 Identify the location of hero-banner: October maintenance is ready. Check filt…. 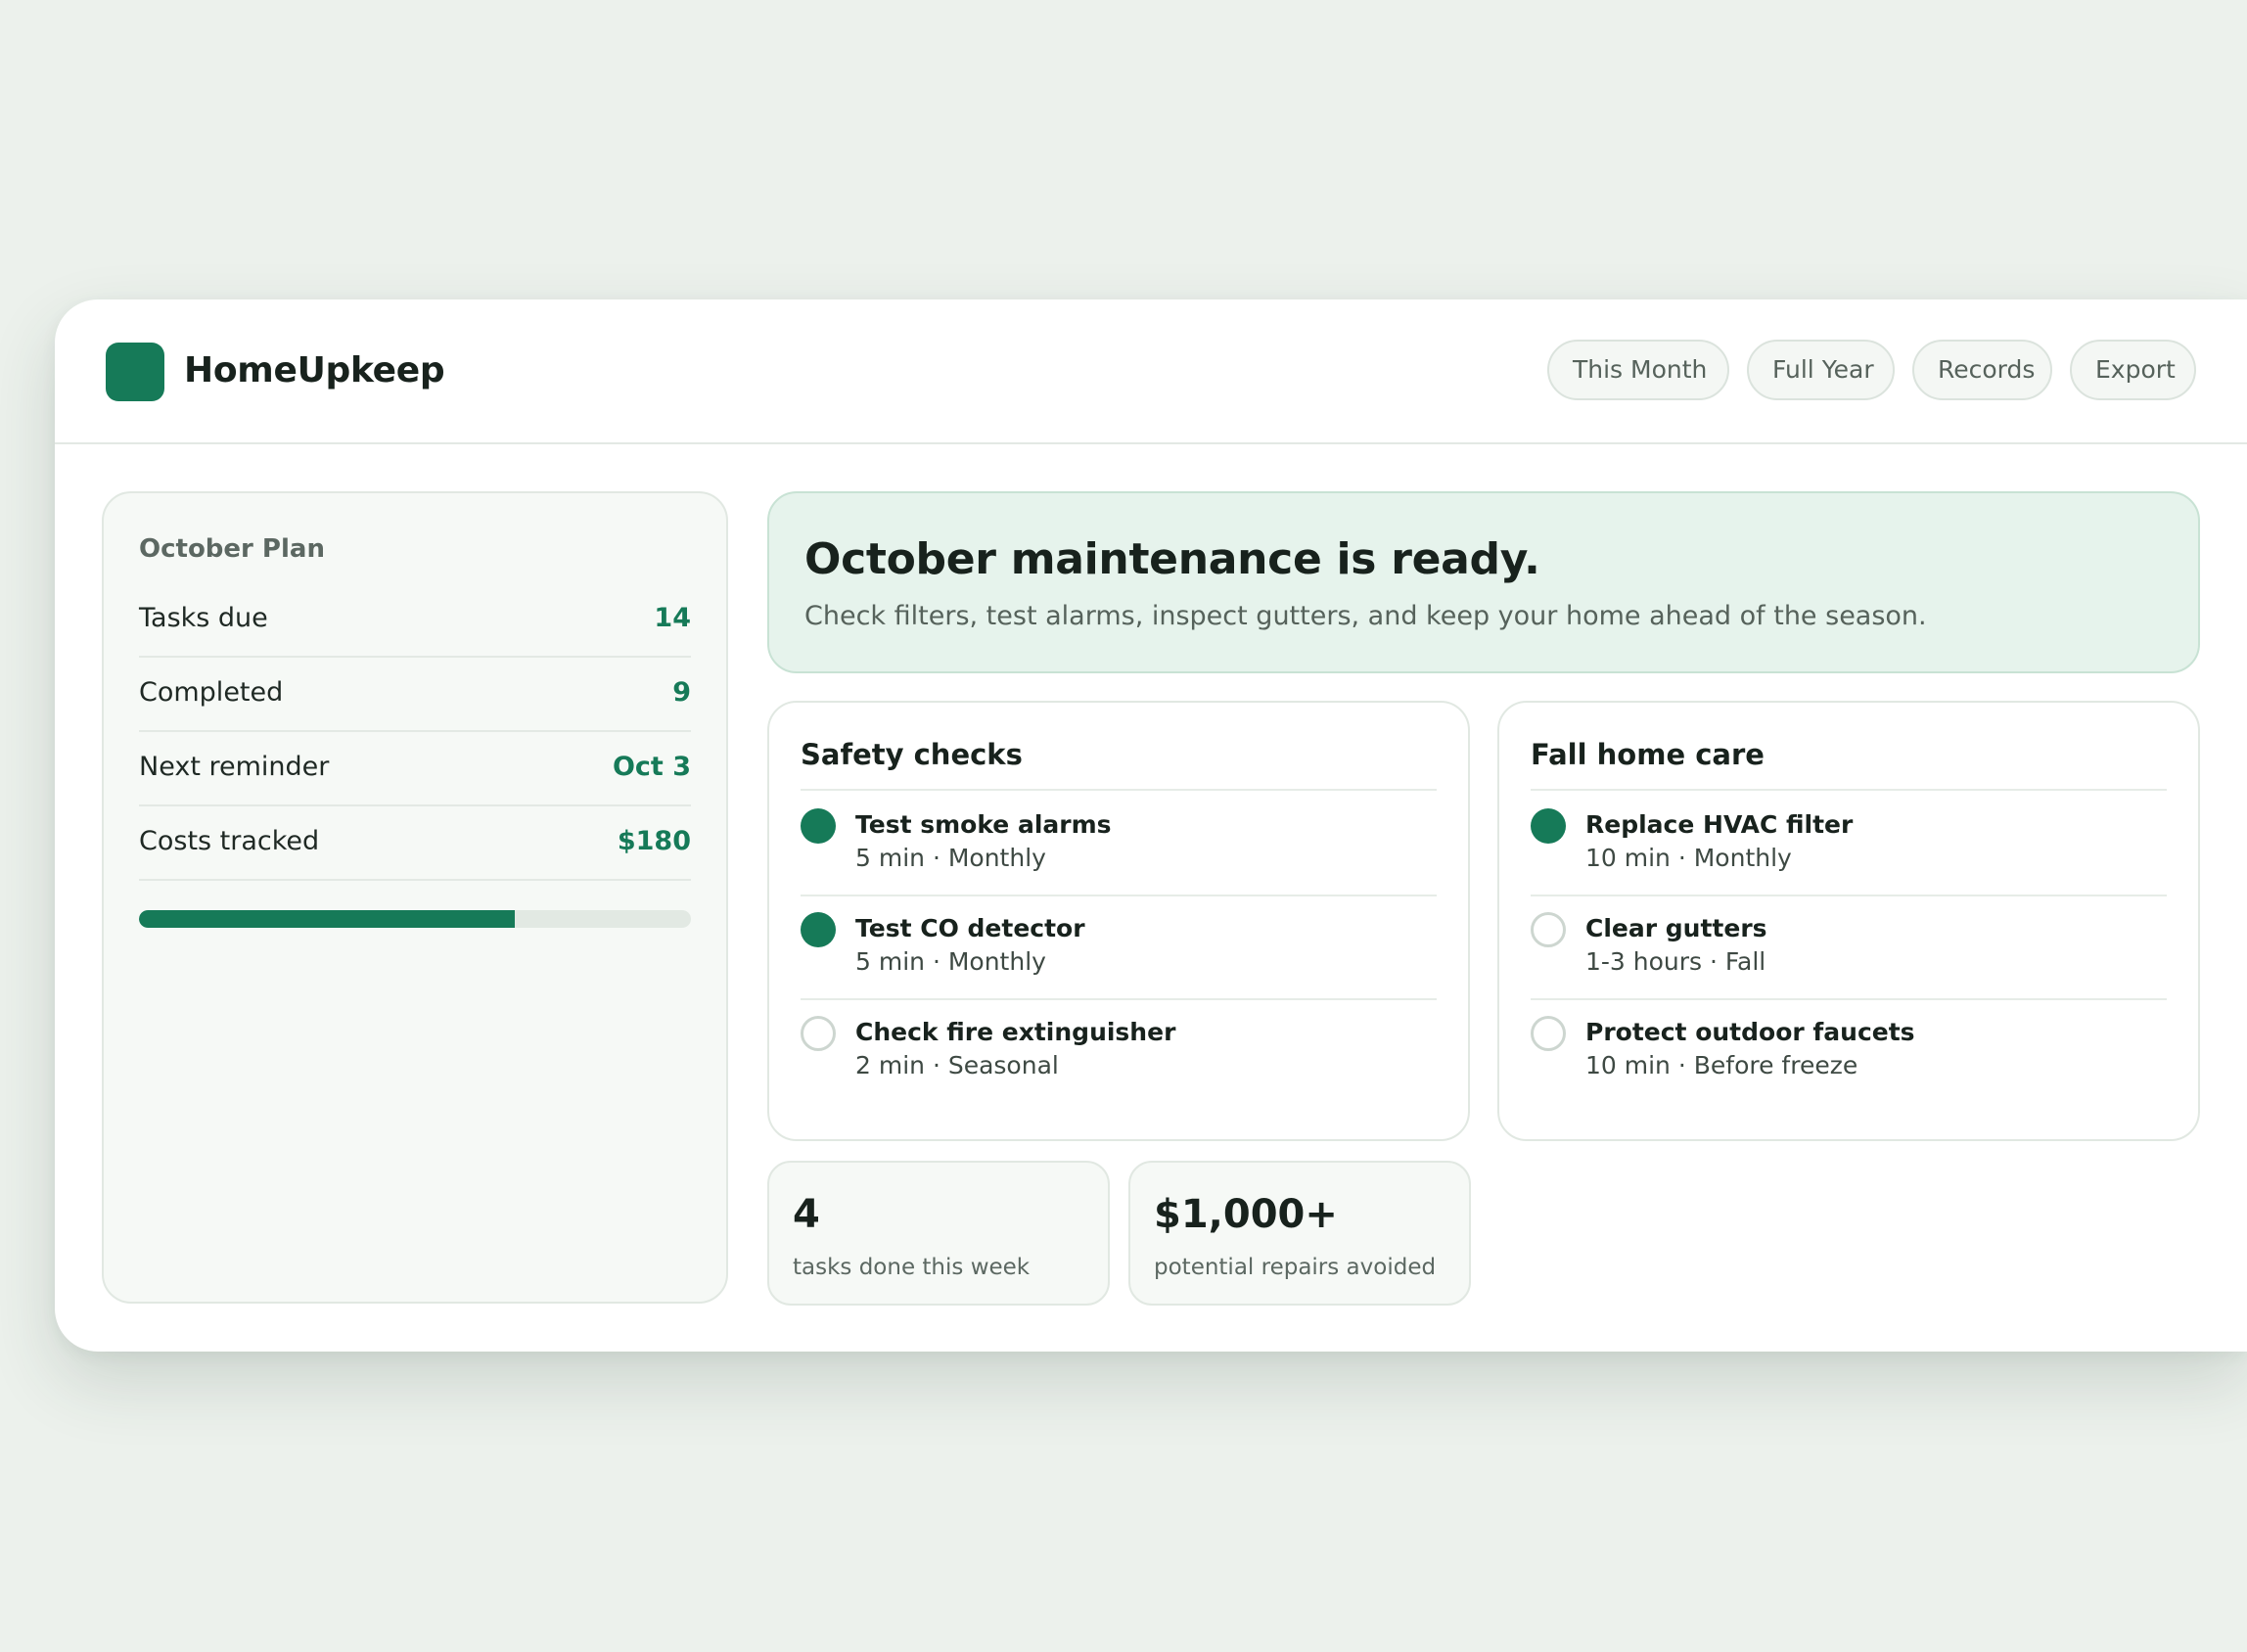
(1483, 582).